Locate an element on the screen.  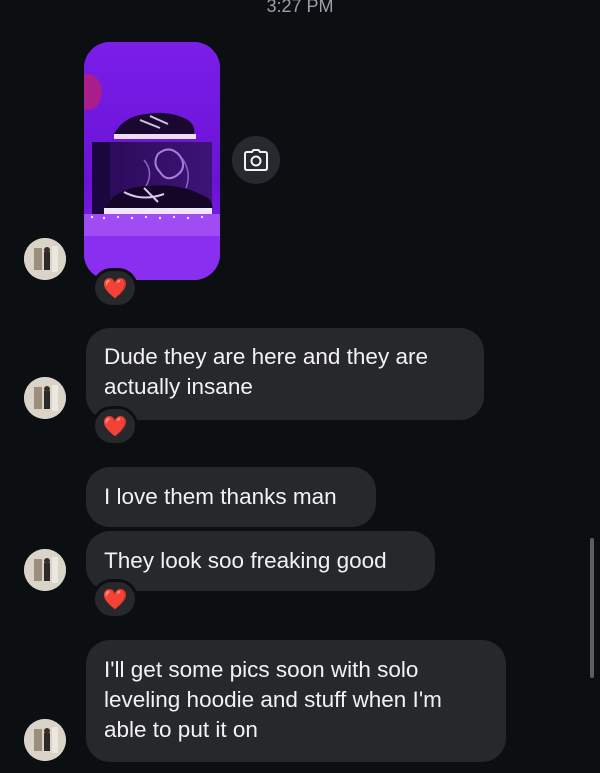
photo-message is located at coordinates (152, 161).